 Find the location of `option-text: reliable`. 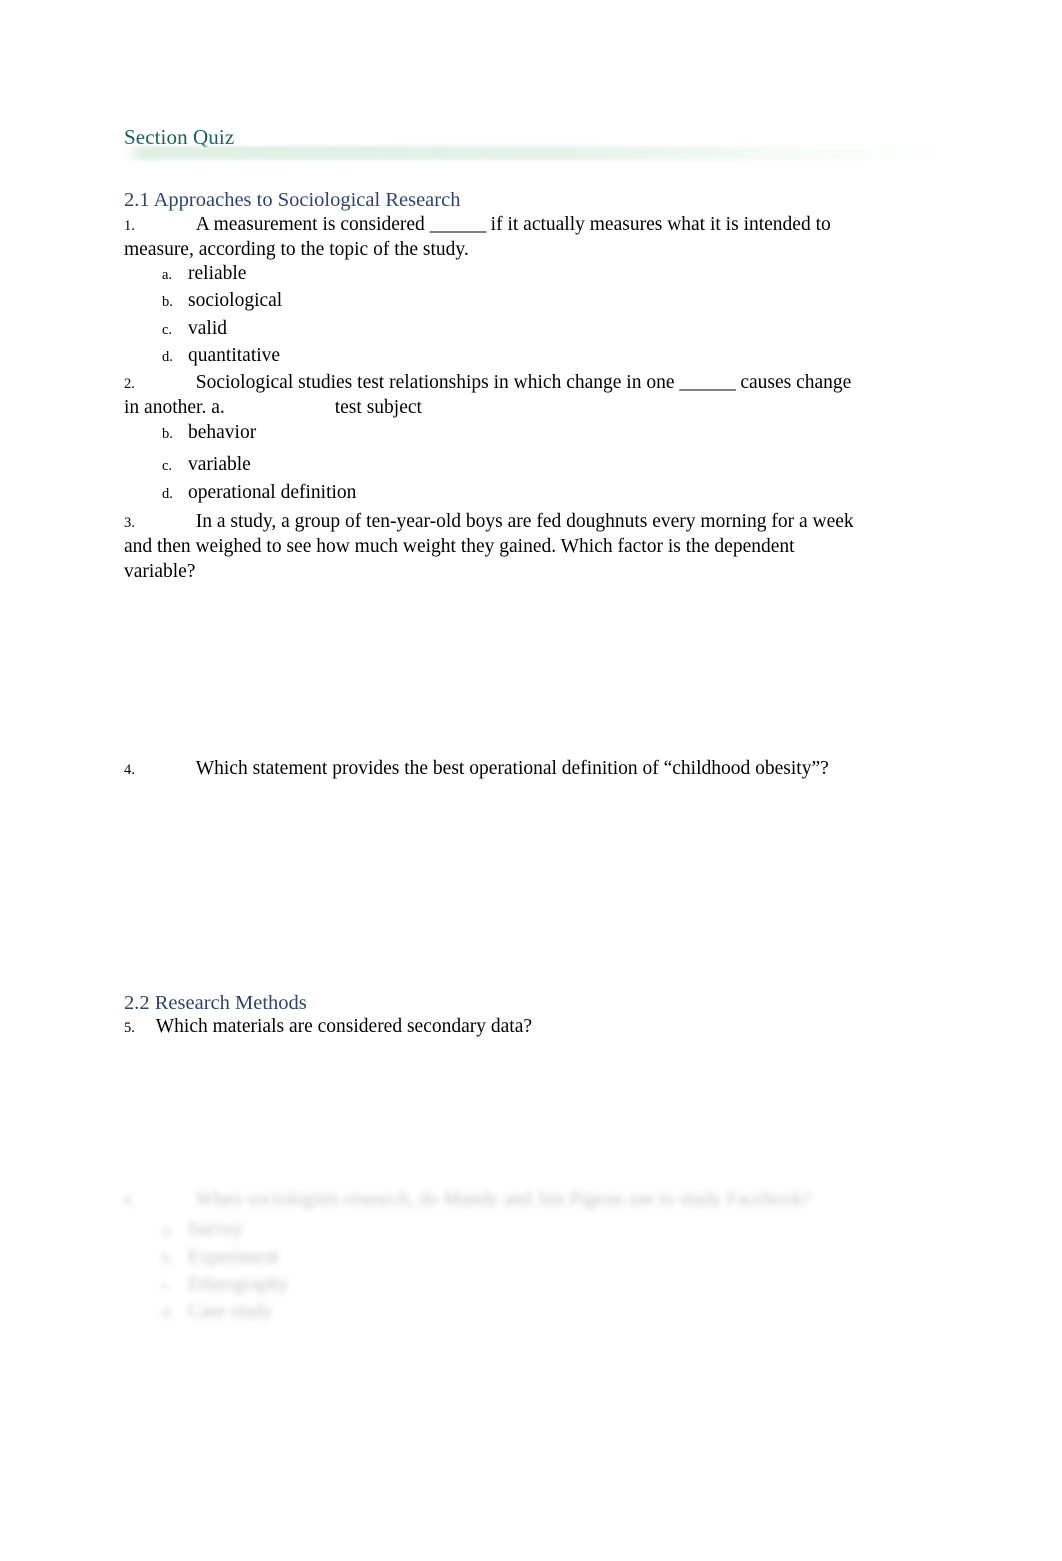

option-text: reliable is located at coordinates (217, 273).